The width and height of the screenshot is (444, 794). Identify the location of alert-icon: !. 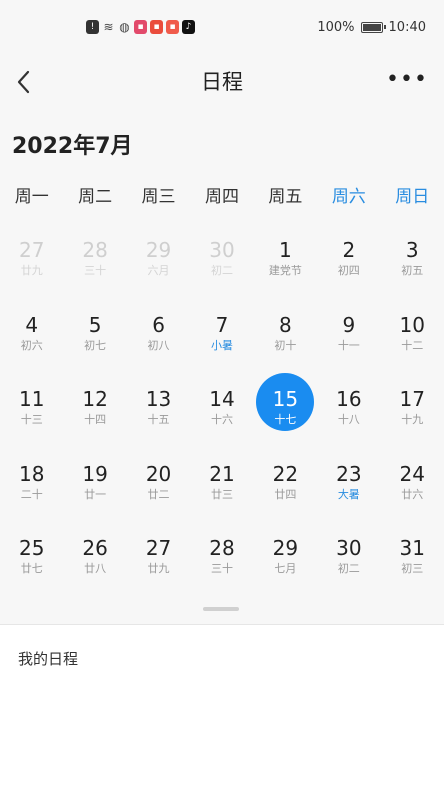
(92, 27).